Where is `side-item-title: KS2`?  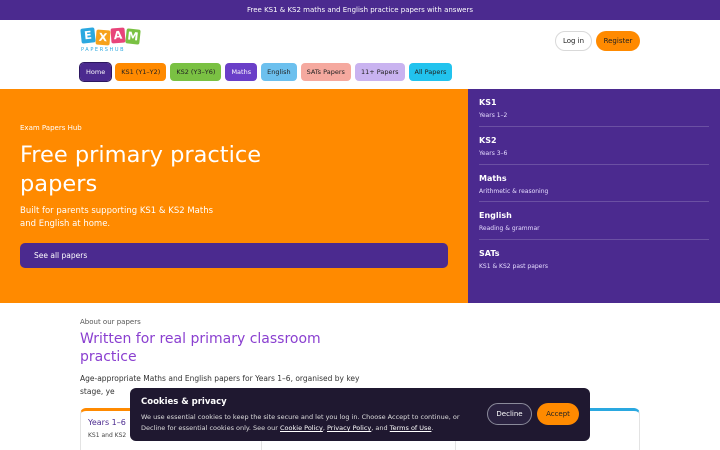 side-item-title: KS2 is located at coordinates (488, 140).